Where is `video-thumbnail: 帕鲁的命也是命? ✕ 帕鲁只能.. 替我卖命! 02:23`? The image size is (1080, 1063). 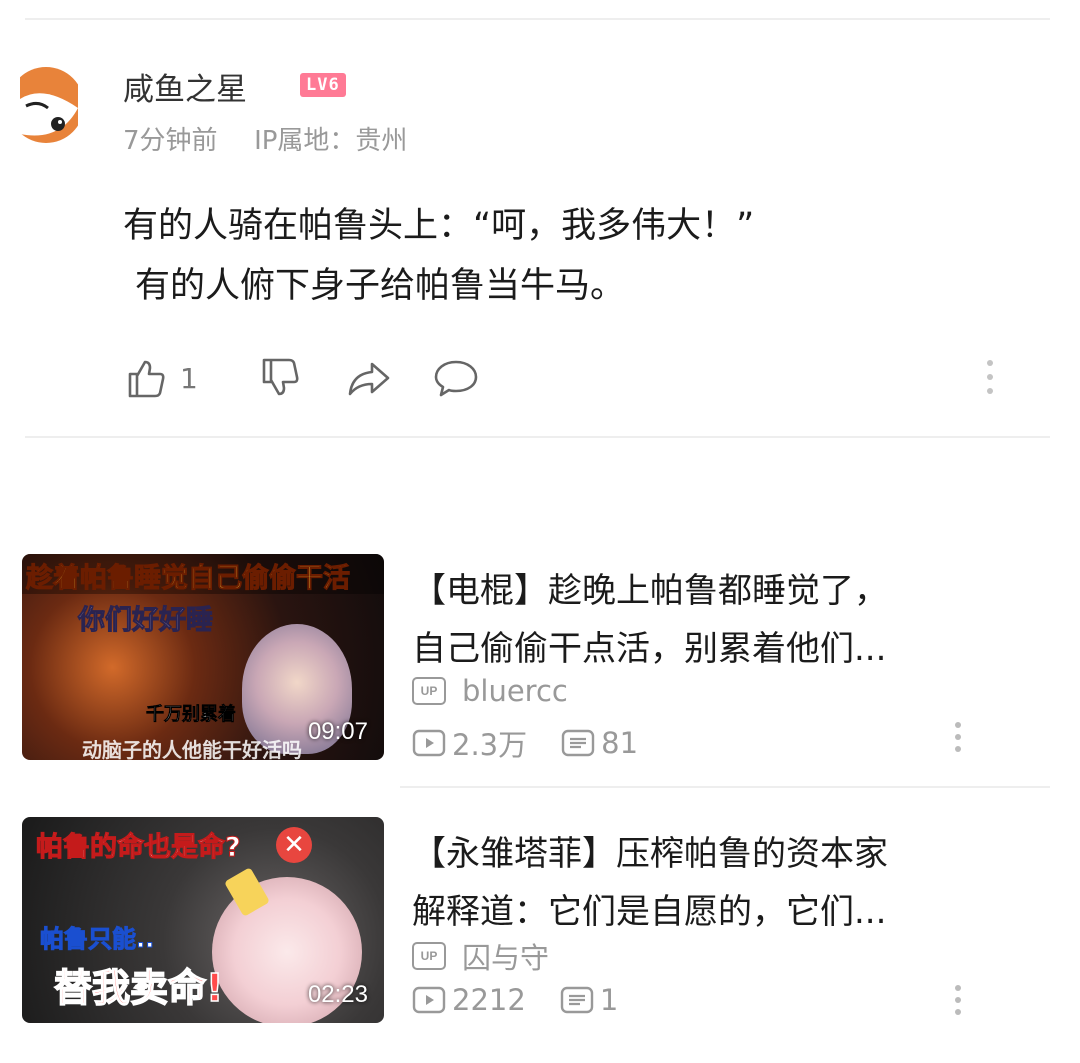
video-thumbnail: 帕鲁的命也是命? ✕ 帕鲁只能.. 替我卖命! 02:23 is located at coordinates (203, 920).